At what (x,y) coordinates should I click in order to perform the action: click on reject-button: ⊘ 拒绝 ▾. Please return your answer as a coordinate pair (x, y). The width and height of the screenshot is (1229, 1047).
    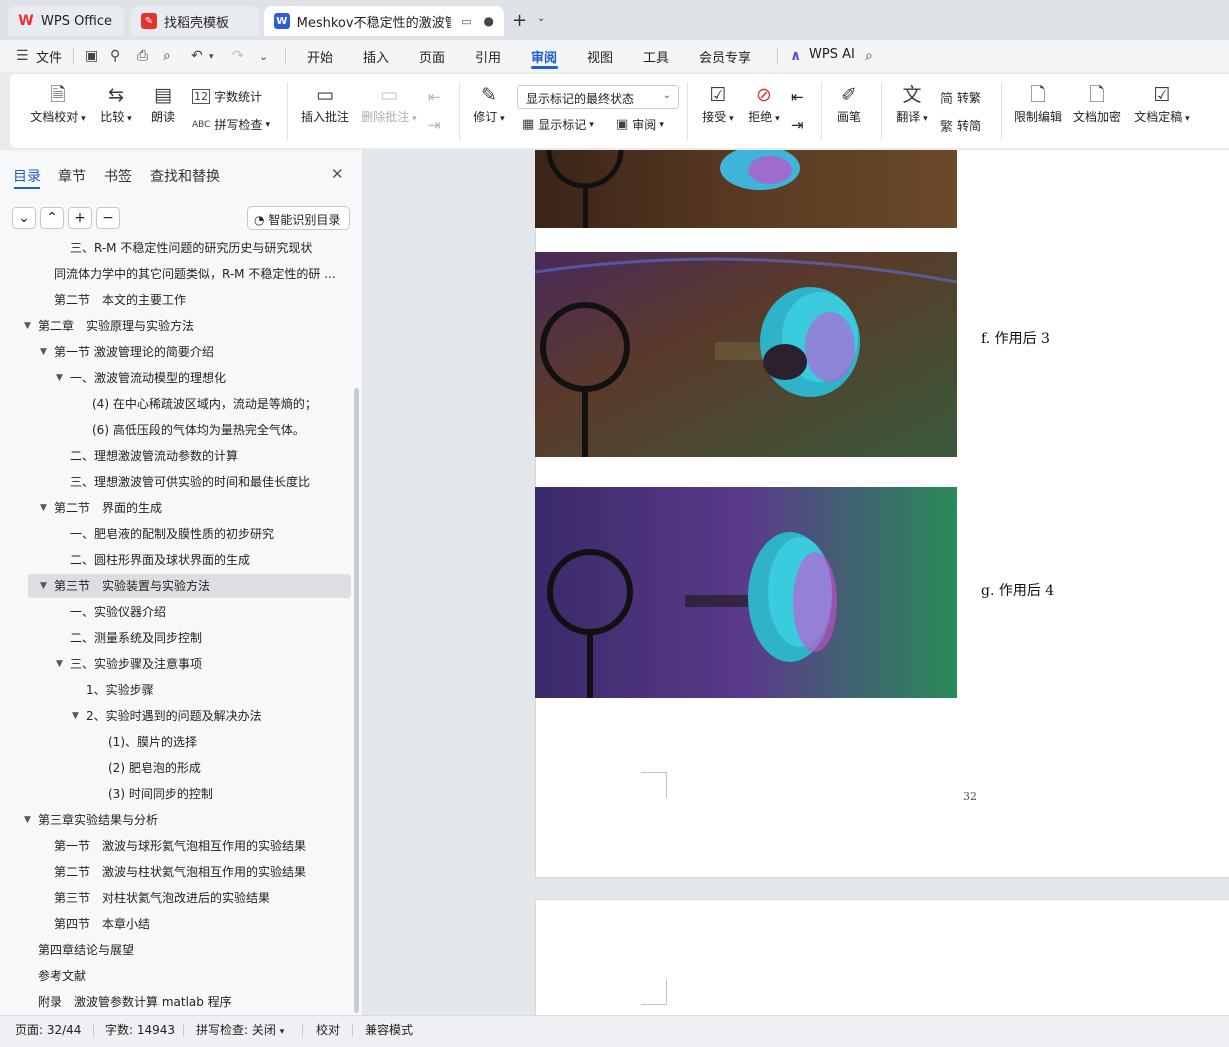
    Looking at the image, I should click on (764, 103).